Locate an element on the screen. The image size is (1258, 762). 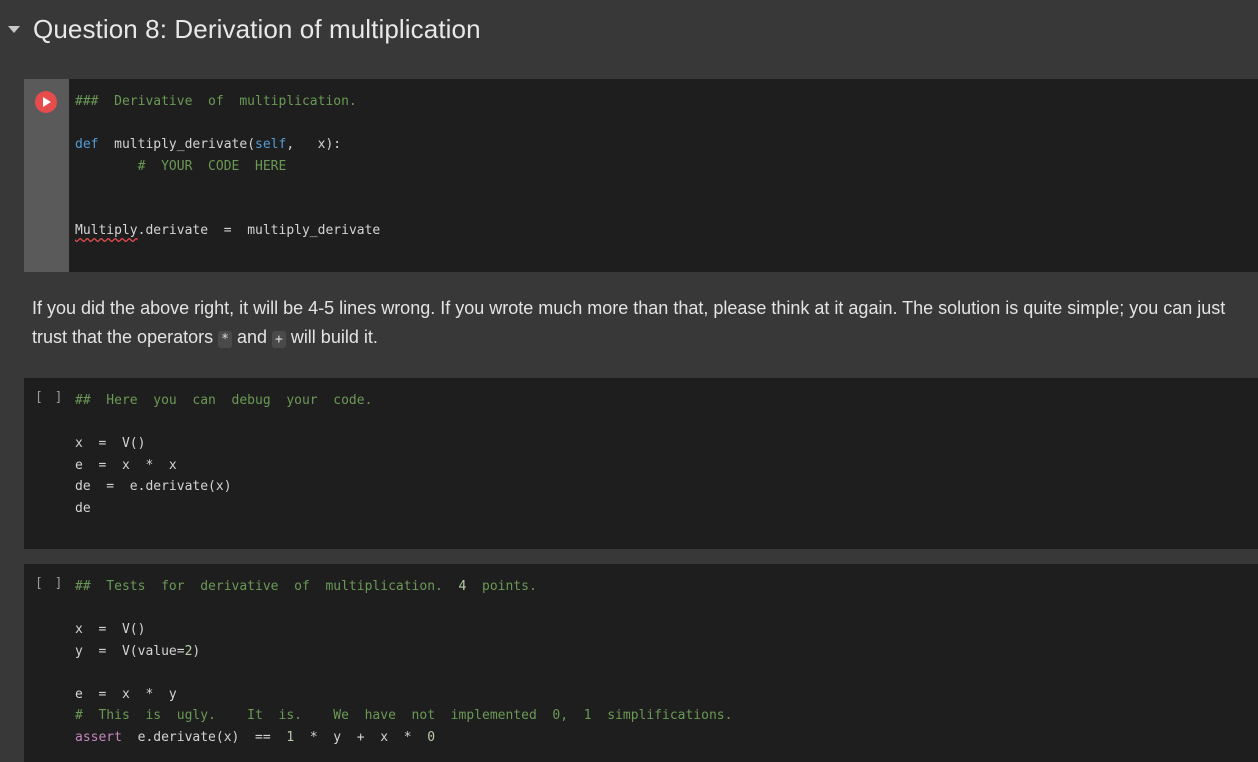
code-line: ## Here you can debug your code. is located at coordinates (666, 401).